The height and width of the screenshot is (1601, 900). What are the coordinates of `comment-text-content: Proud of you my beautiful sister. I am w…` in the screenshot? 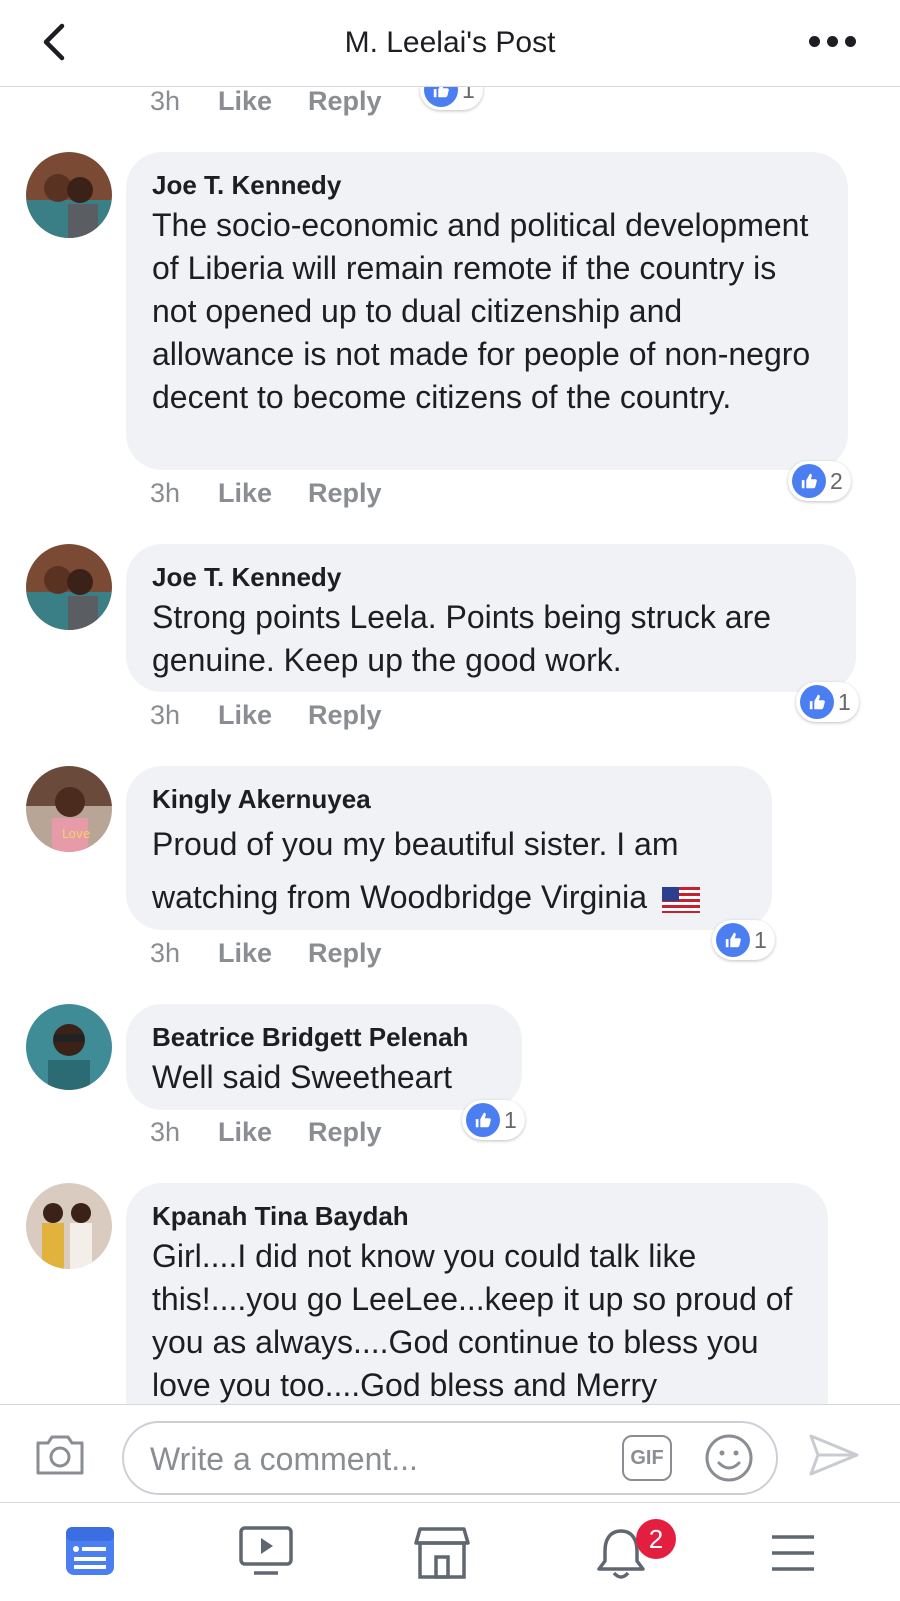 It's located at (415, 870).